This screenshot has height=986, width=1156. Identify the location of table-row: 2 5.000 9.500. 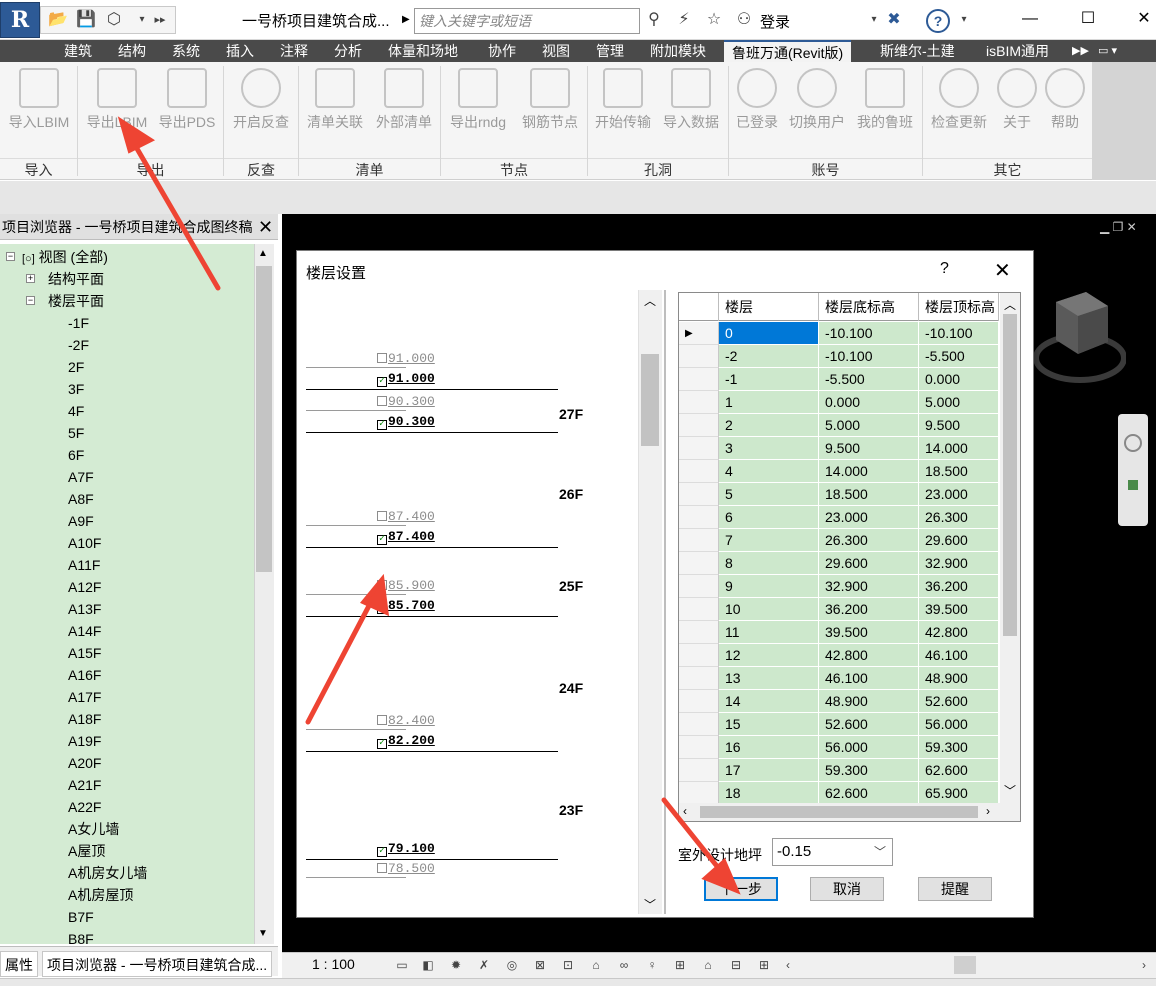
(839, 425).